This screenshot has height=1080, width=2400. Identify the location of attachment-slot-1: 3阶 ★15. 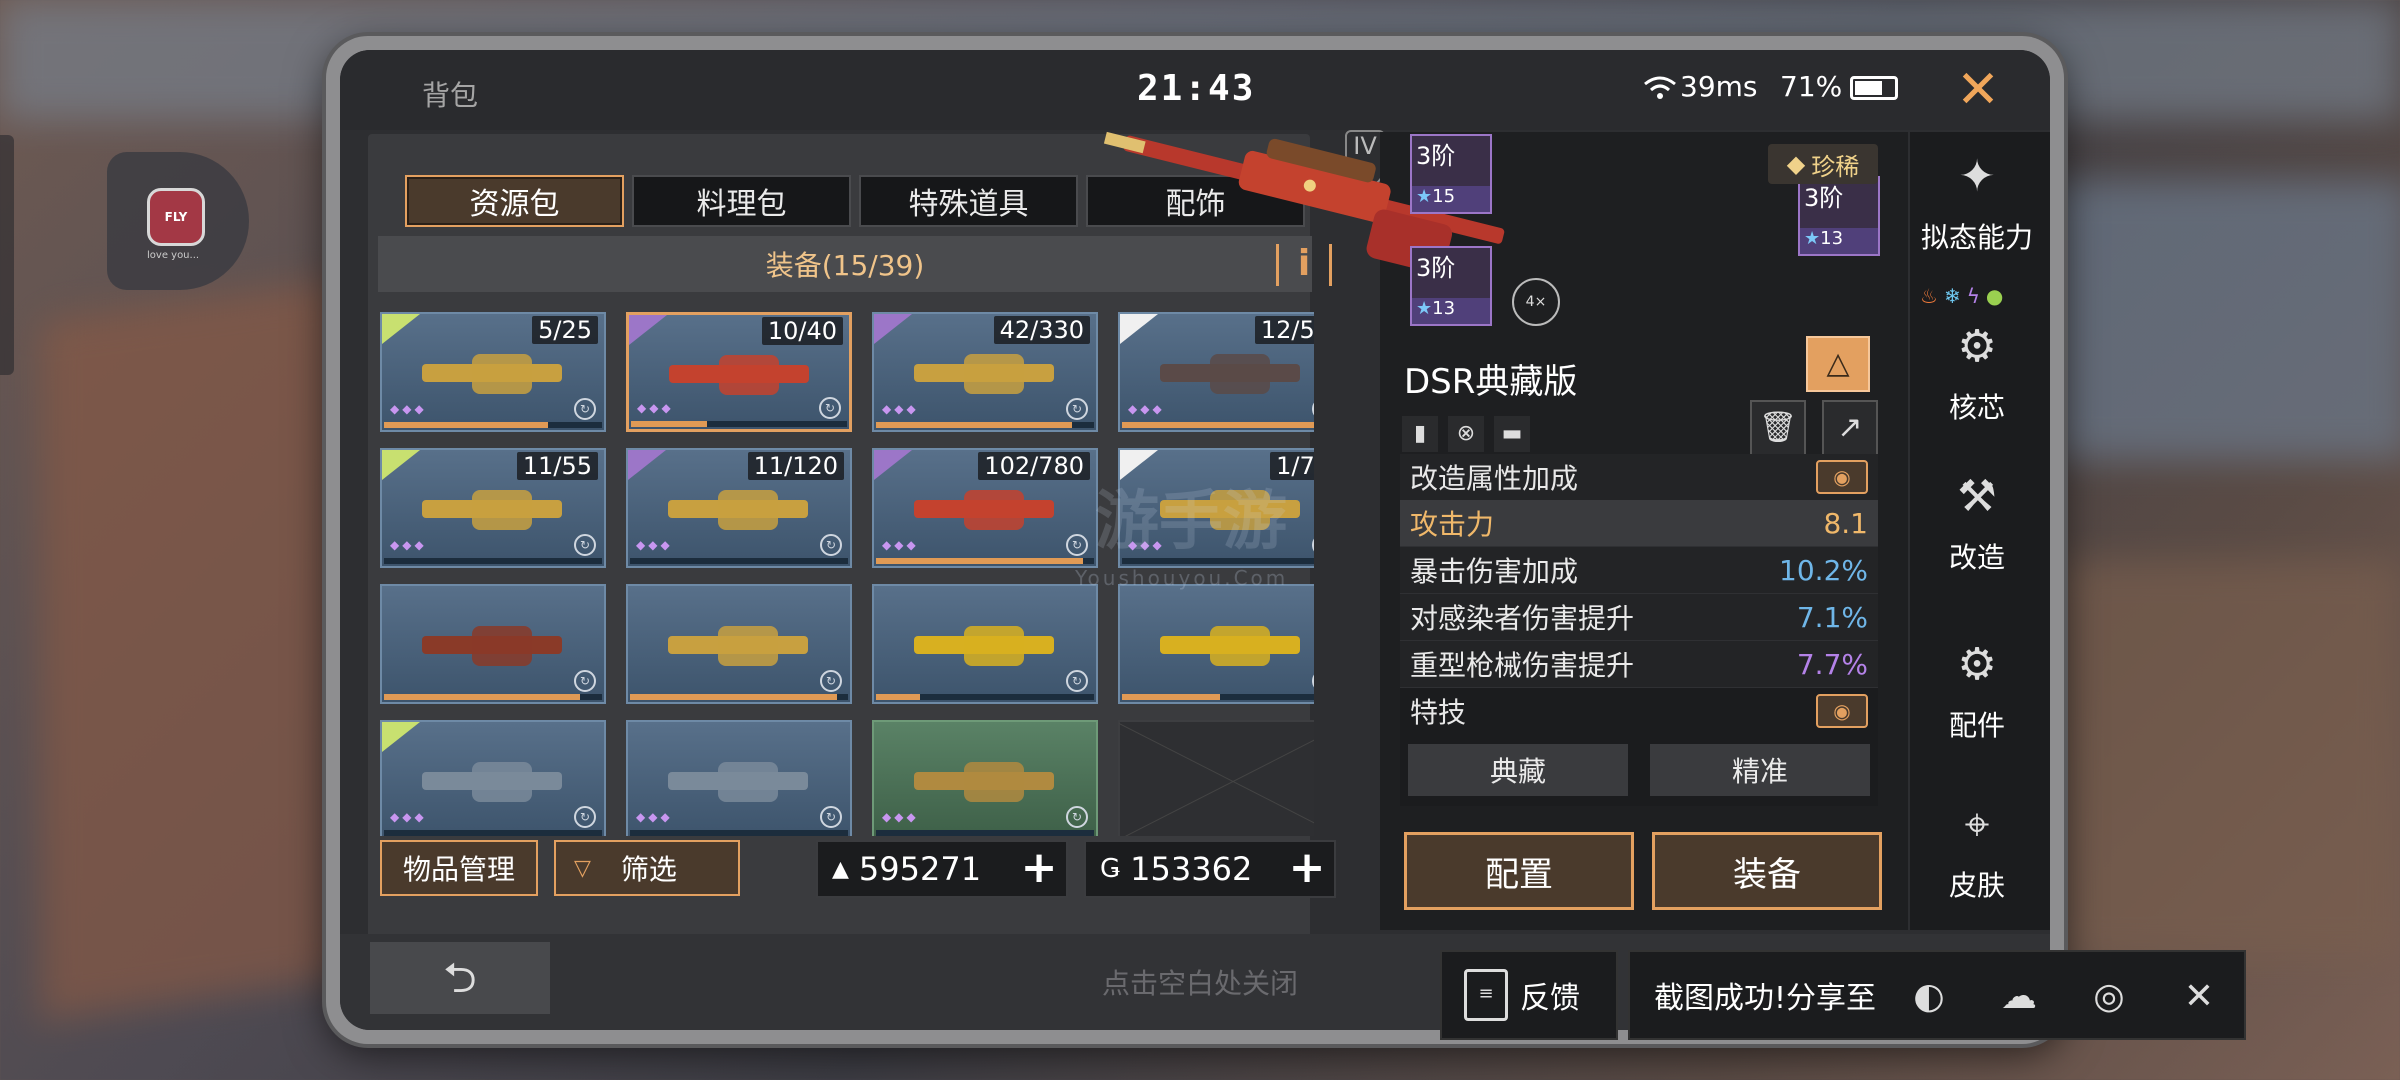
(1451, 174).